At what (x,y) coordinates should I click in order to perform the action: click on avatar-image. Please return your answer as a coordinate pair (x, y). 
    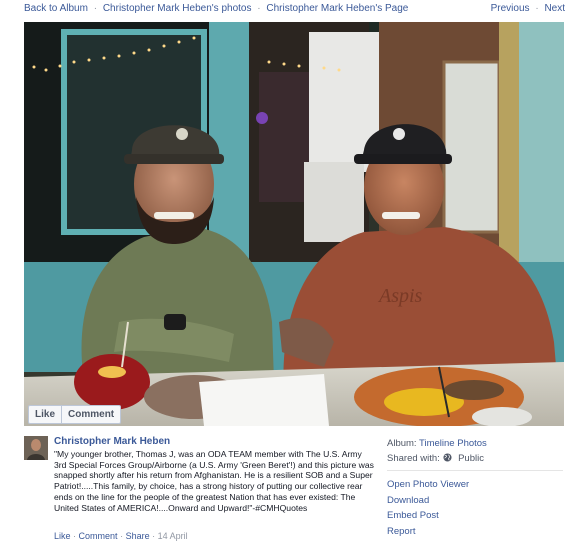
    Looking at the image, I should click on (36, 448).